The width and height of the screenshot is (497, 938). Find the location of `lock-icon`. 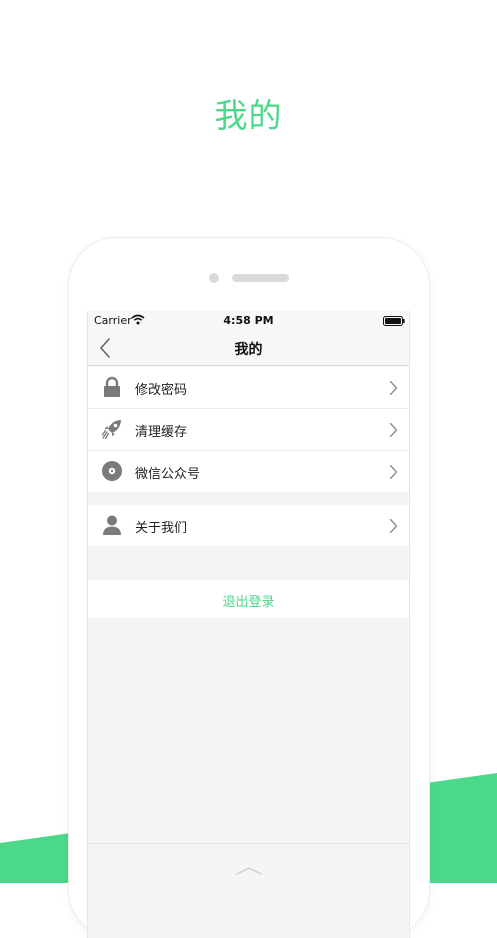

lock-icon is located at coordinates (112, 386).